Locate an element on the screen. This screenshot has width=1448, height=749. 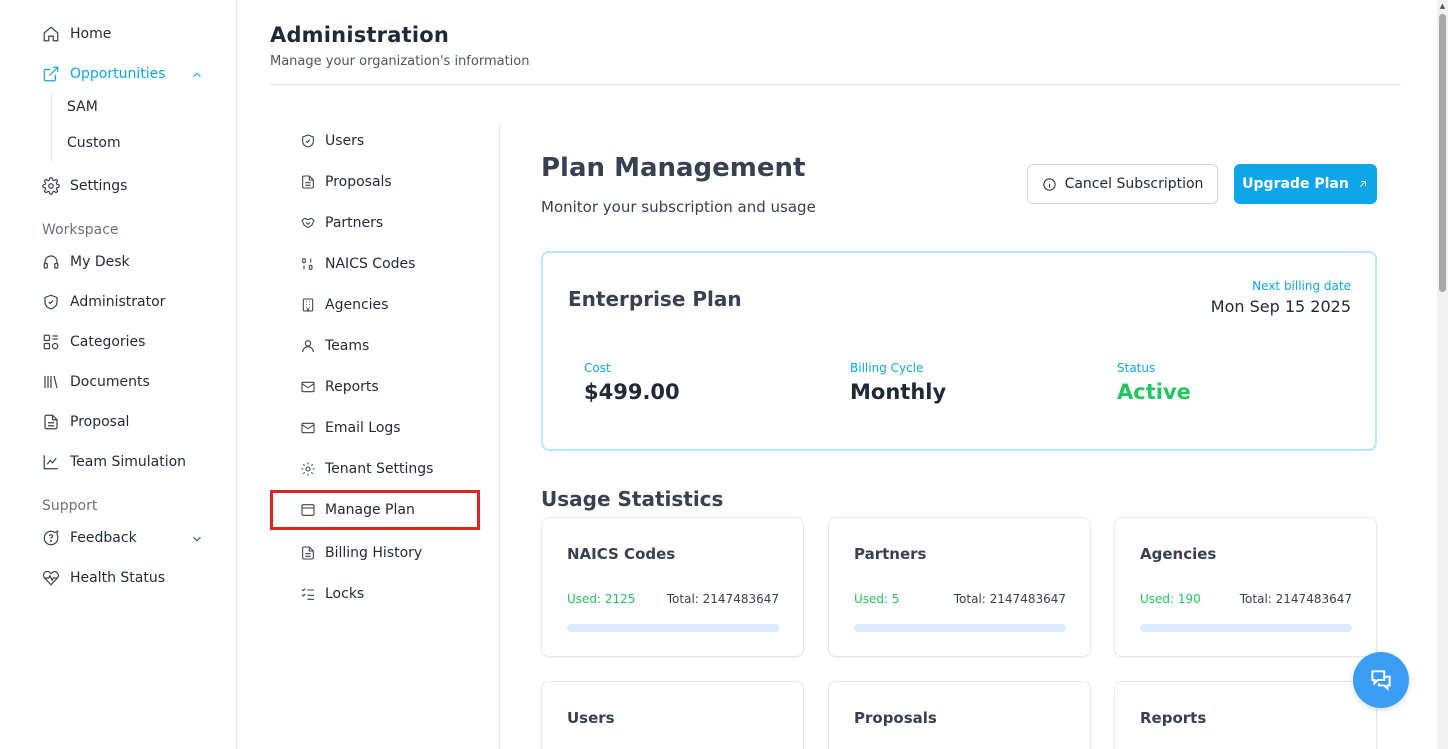
categories-icon is located at coordinates (51, 342).